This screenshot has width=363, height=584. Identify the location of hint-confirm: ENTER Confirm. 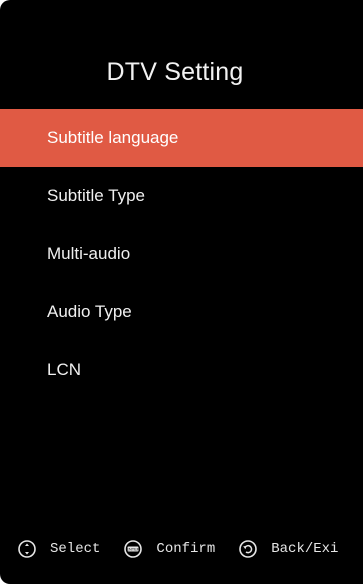
(169, 549).